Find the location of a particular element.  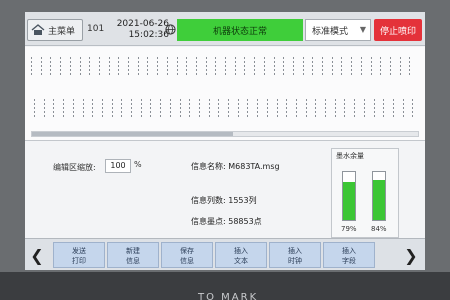

preview-scrollbar-thumb is located at coordinates (132, 134).